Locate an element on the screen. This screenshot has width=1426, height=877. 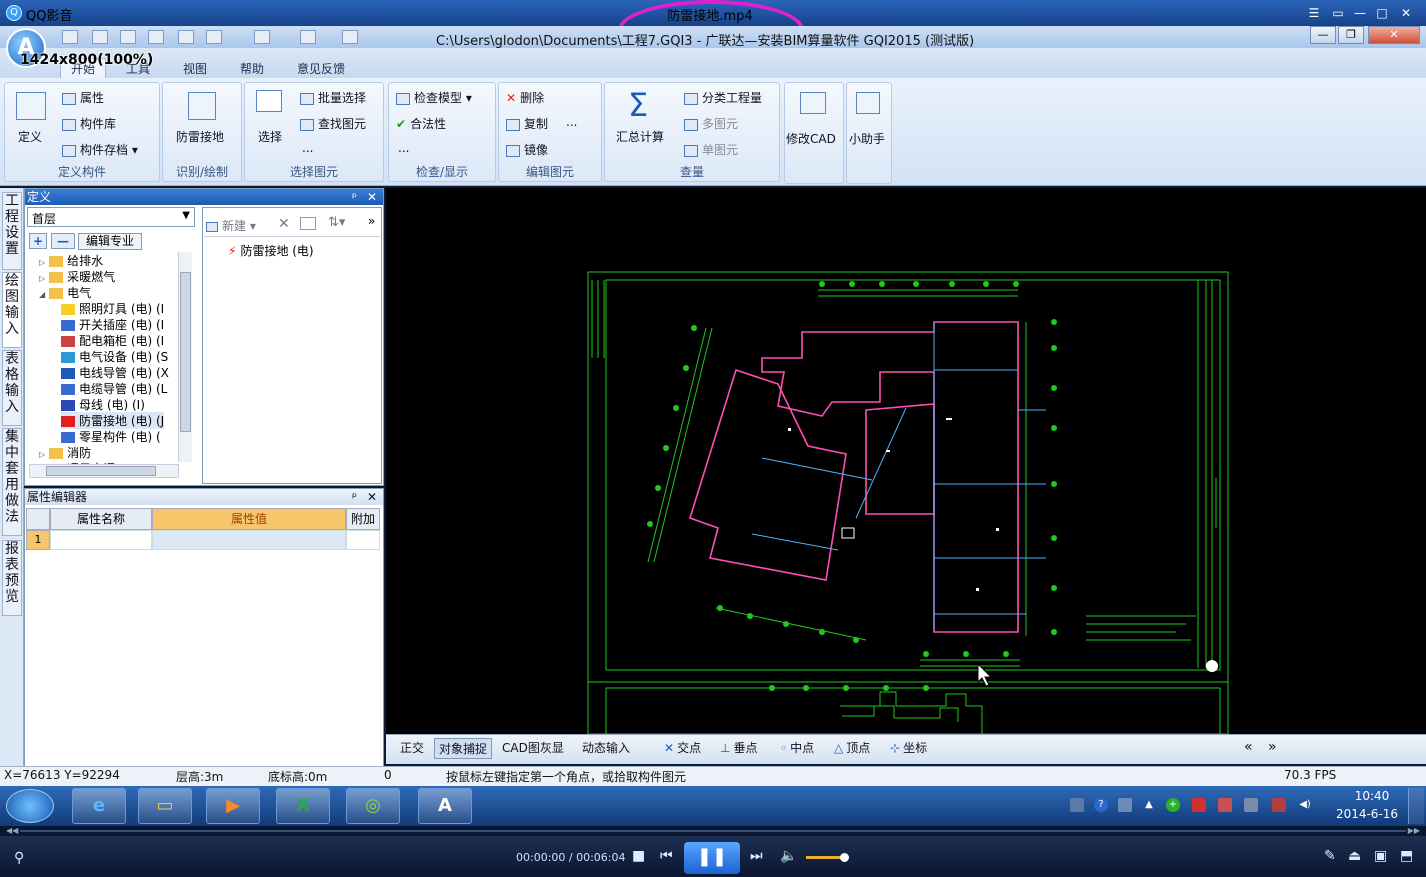
app-icon is located at coordinates (156, 37).